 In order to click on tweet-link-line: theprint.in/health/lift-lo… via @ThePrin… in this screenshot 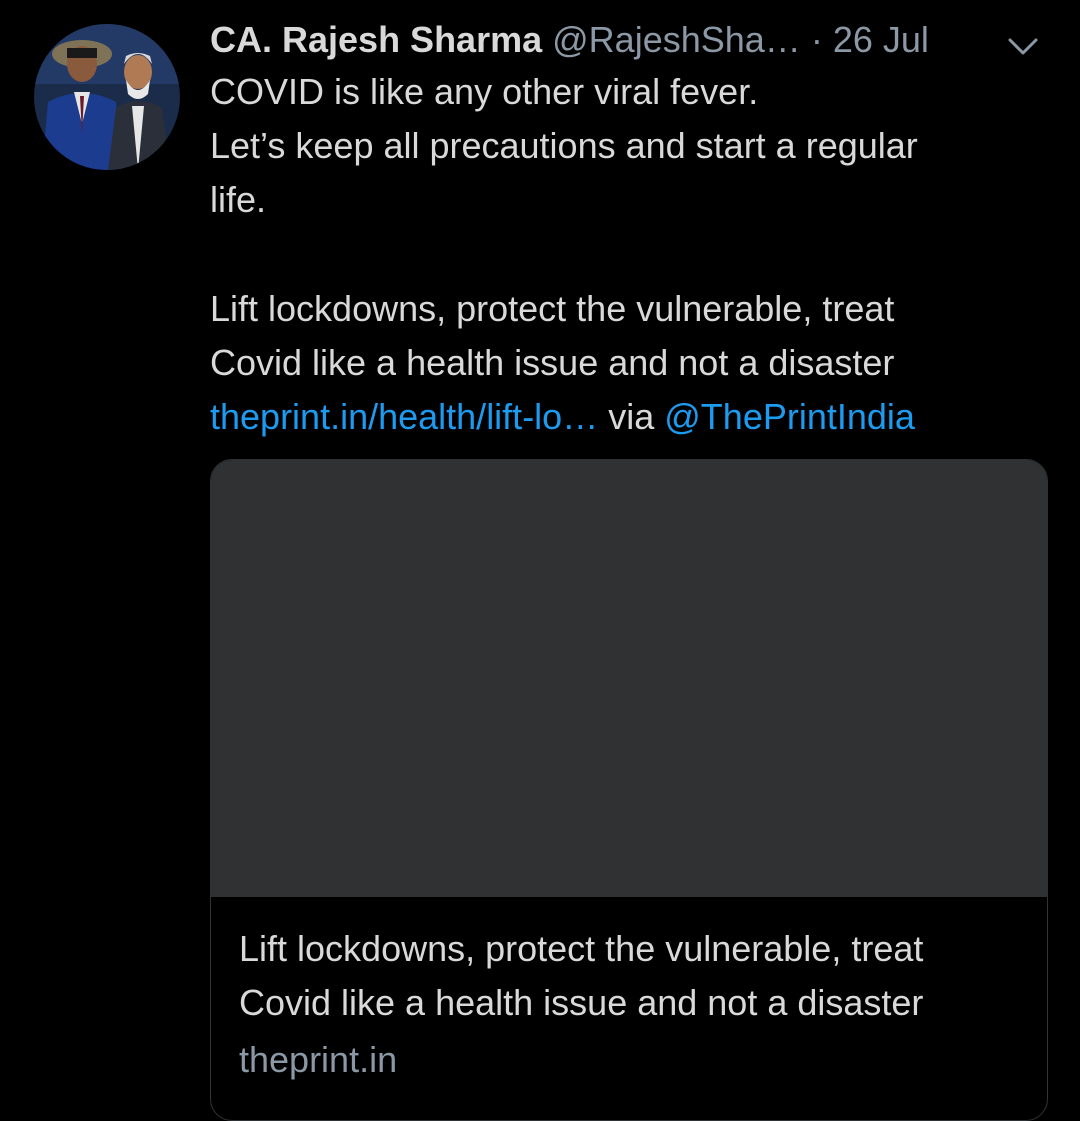, I will do `click(630, 417)`.